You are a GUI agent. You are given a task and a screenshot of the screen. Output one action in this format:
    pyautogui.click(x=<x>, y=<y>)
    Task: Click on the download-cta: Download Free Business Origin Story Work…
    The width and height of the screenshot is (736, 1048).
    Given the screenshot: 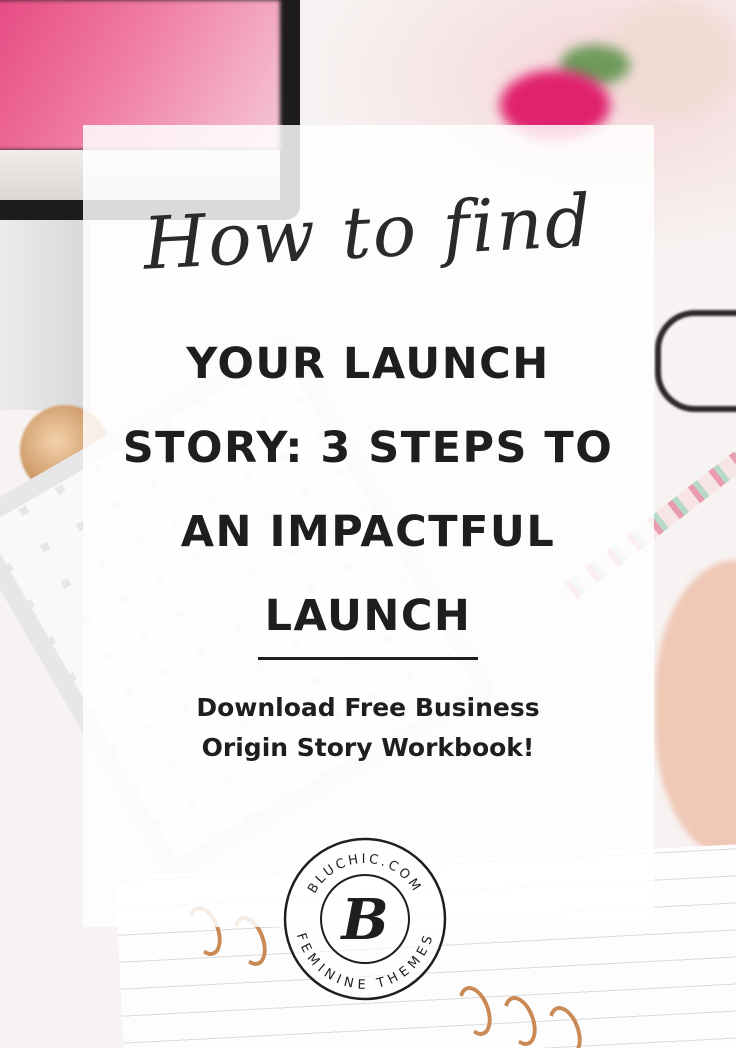 What is the action you would take?
    pyautogui.click(x=368, y=728)
    